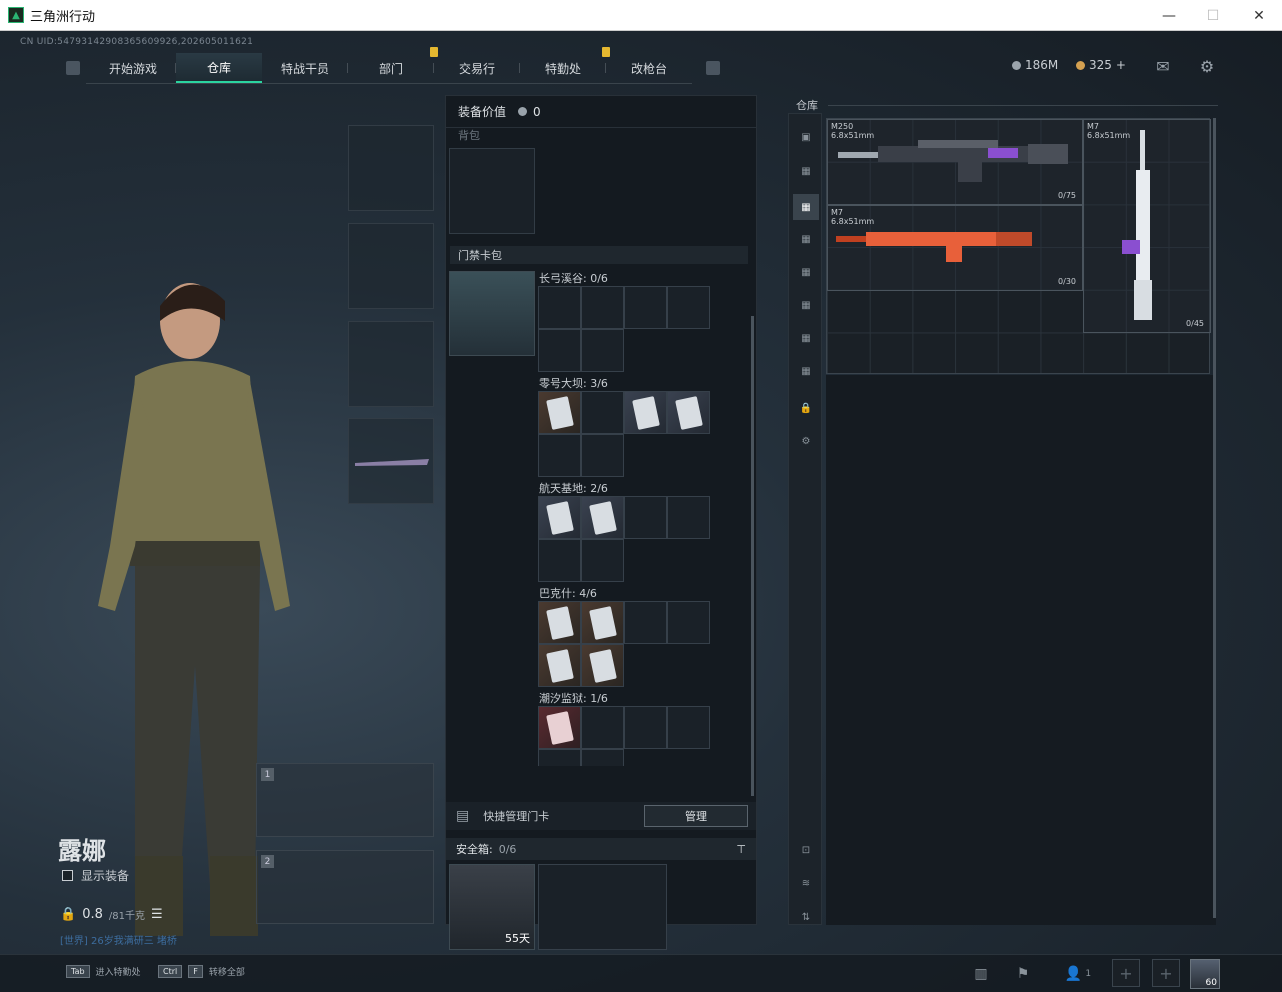  What do you see at coordinates (305, 68) in the screenshot?
I see `tab-operators: 特战干员` at bounding box center [305, 68].